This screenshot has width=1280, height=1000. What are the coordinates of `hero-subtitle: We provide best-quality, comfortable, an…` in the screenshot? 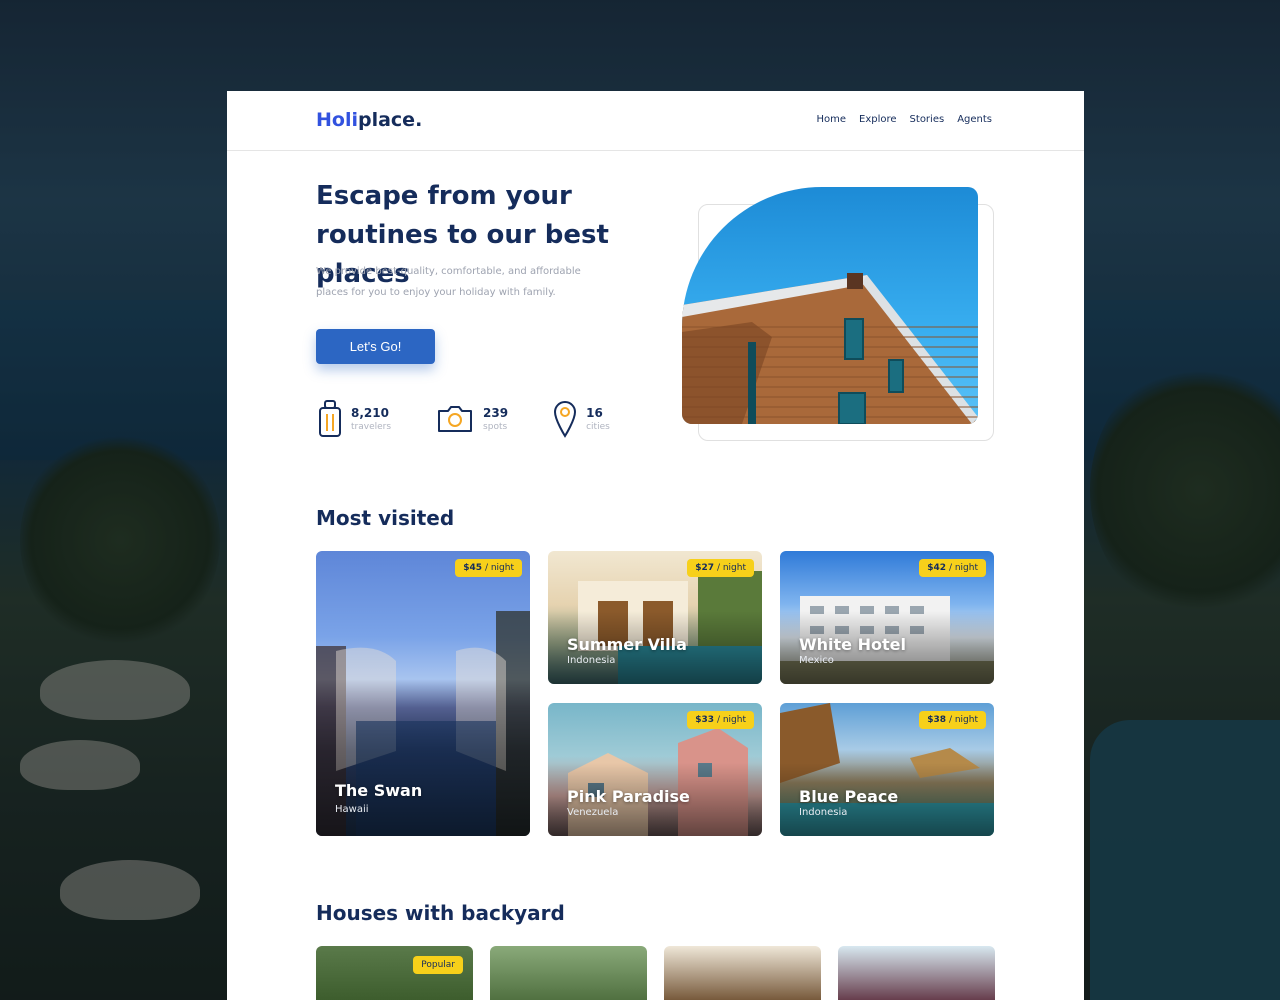 It's located at (448, 282).